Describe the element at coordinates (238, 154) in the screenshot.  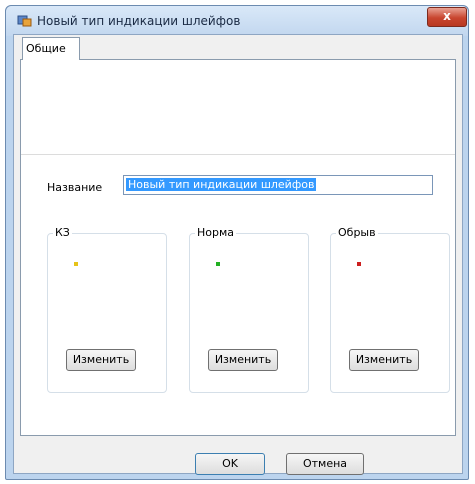
I see `divider` at that location.